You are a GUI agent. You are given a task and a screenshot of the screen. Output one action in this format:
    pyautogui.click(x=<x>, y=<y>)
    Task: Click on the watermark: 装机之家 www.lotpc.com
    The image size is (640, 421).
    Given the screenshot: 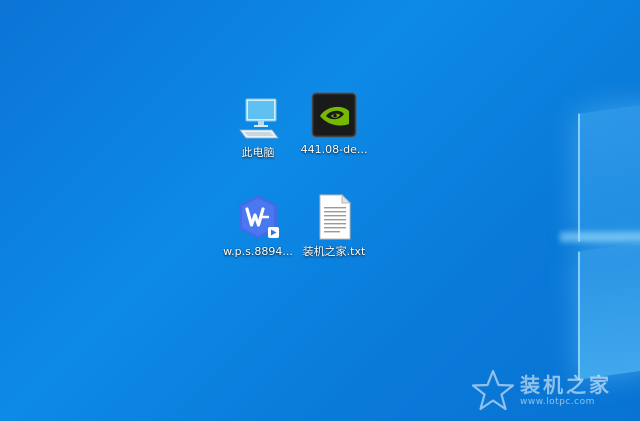 What is the action you would take?
    pyautogui.click(x=554, y=391)
    